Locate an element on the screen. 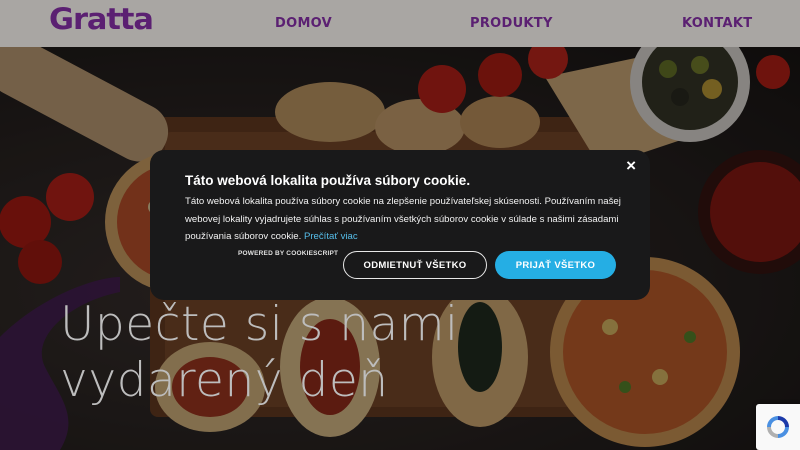  recaptcha-icon is located at coordinates (778, 427).